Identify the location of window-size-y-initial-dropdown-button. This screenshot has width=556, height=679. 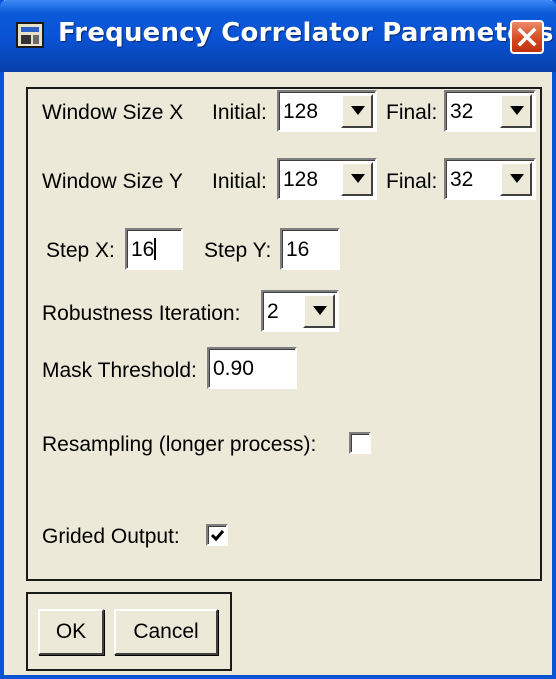
(357, 179).